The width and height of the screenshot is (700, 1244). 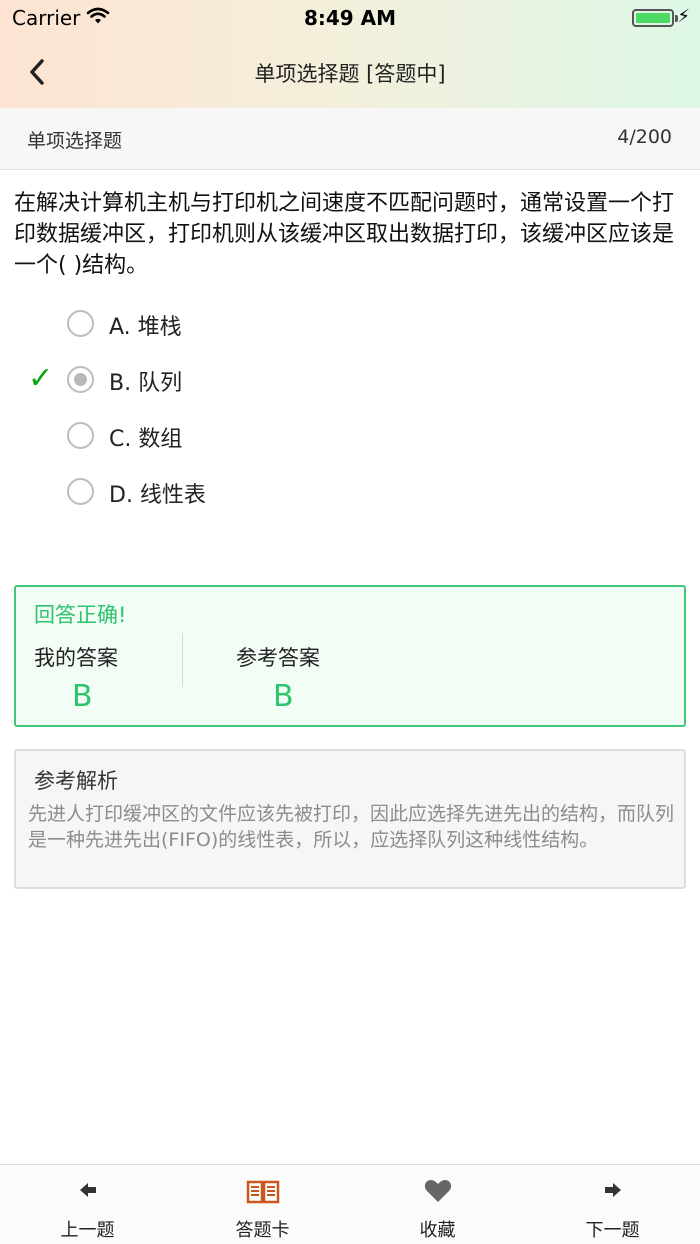 I want to click on tab-label: 收藏, so click(x=437, y=1230).